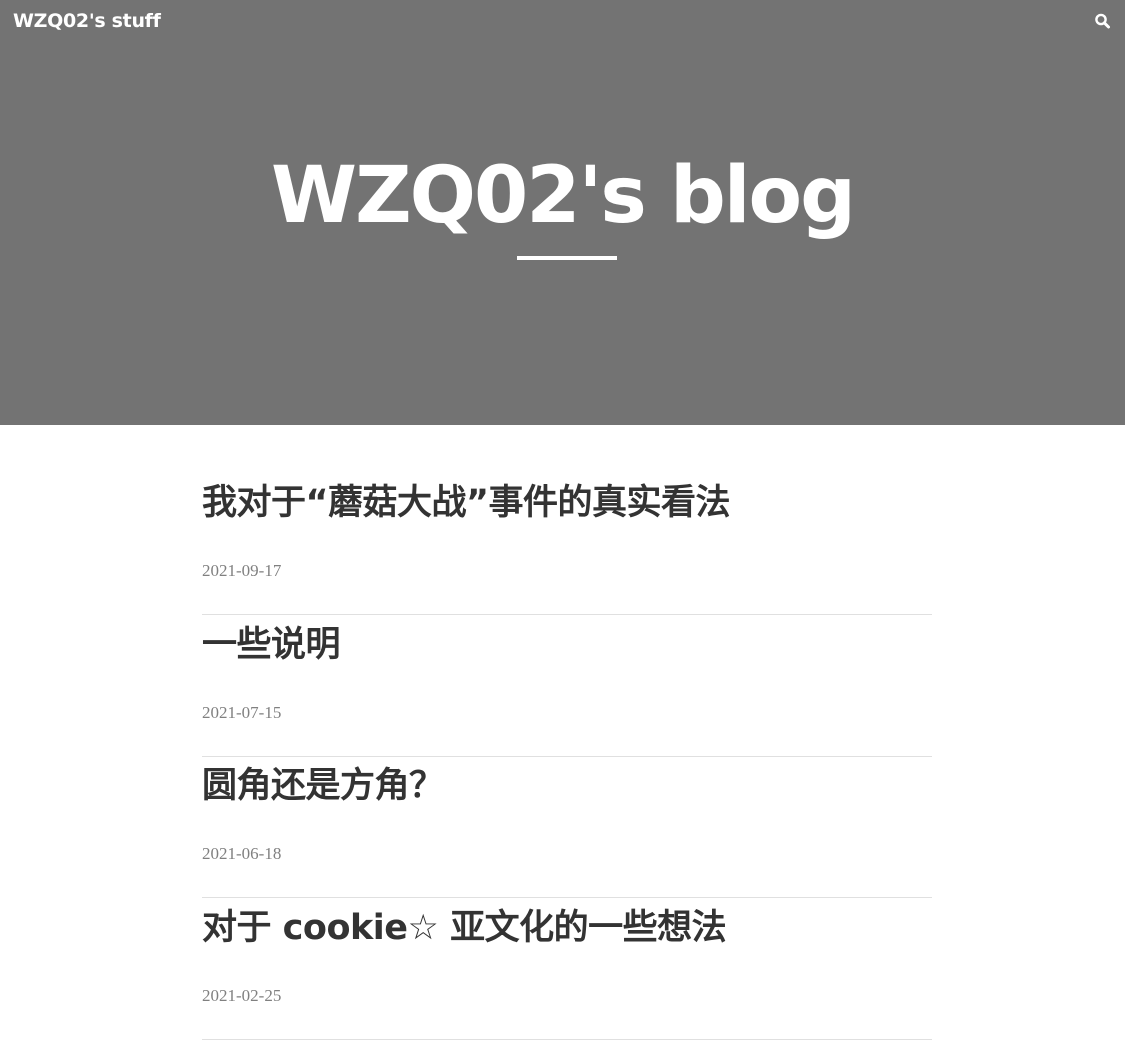 The image size is (1125, 1052). What do you see at coordinates (271, 645) in the screenshot?
I see `post-title-link: 一些说明` at bounding box center [271, 645].